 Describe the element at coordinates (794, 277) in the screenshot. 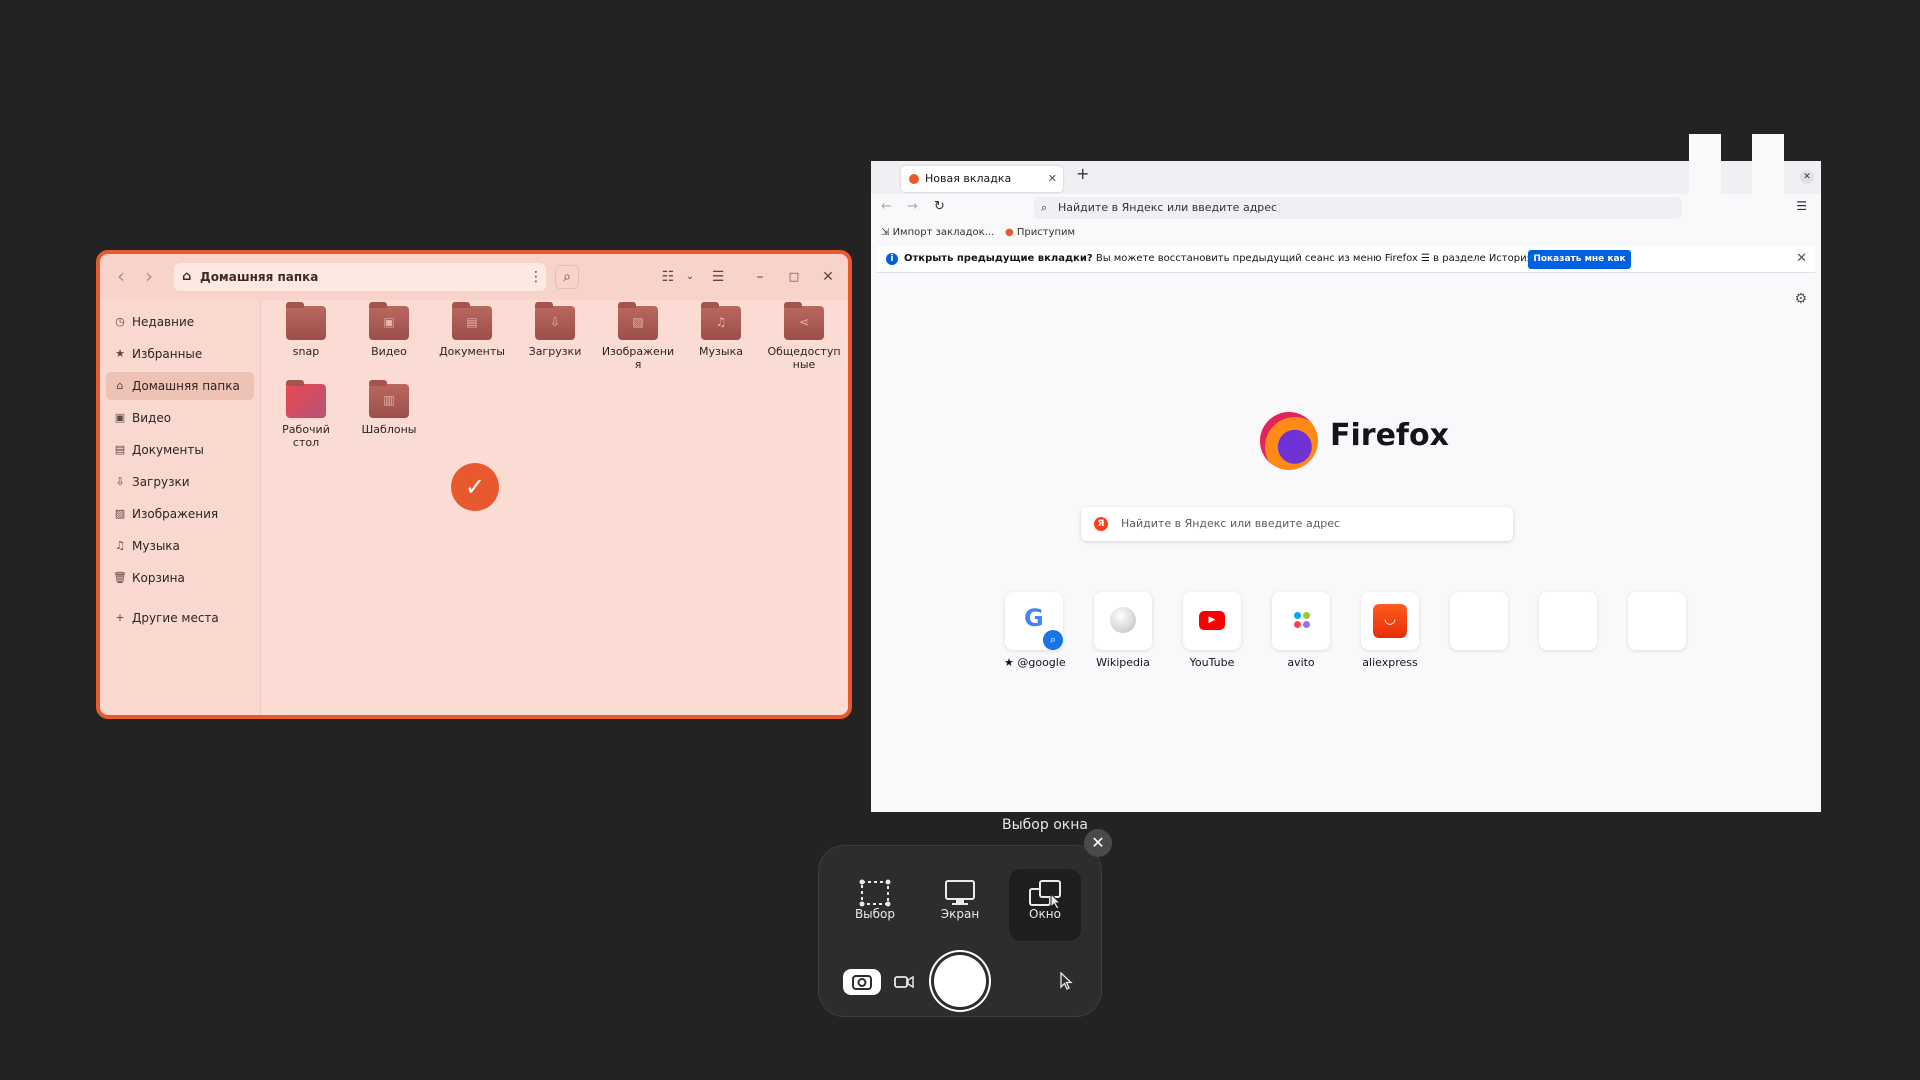

I see `maximize-button: □` at that location.